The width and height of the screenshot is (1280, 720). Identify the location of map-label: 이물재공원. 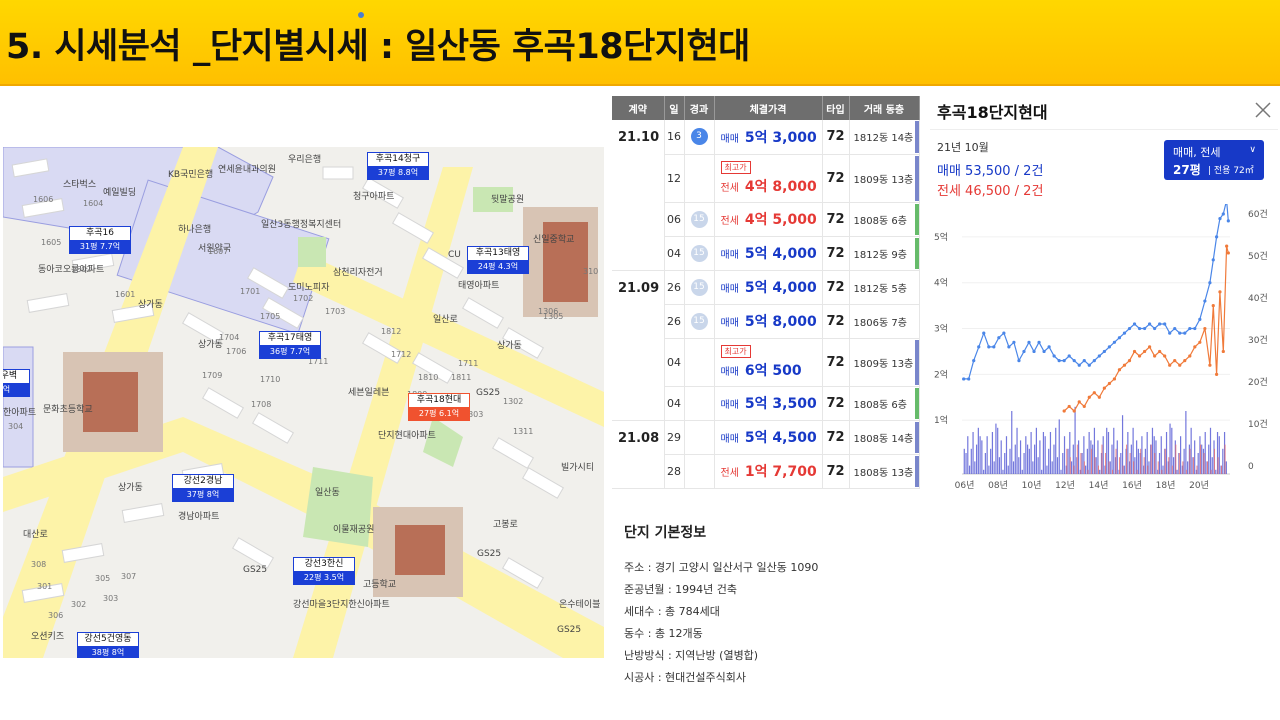
(353, 528).